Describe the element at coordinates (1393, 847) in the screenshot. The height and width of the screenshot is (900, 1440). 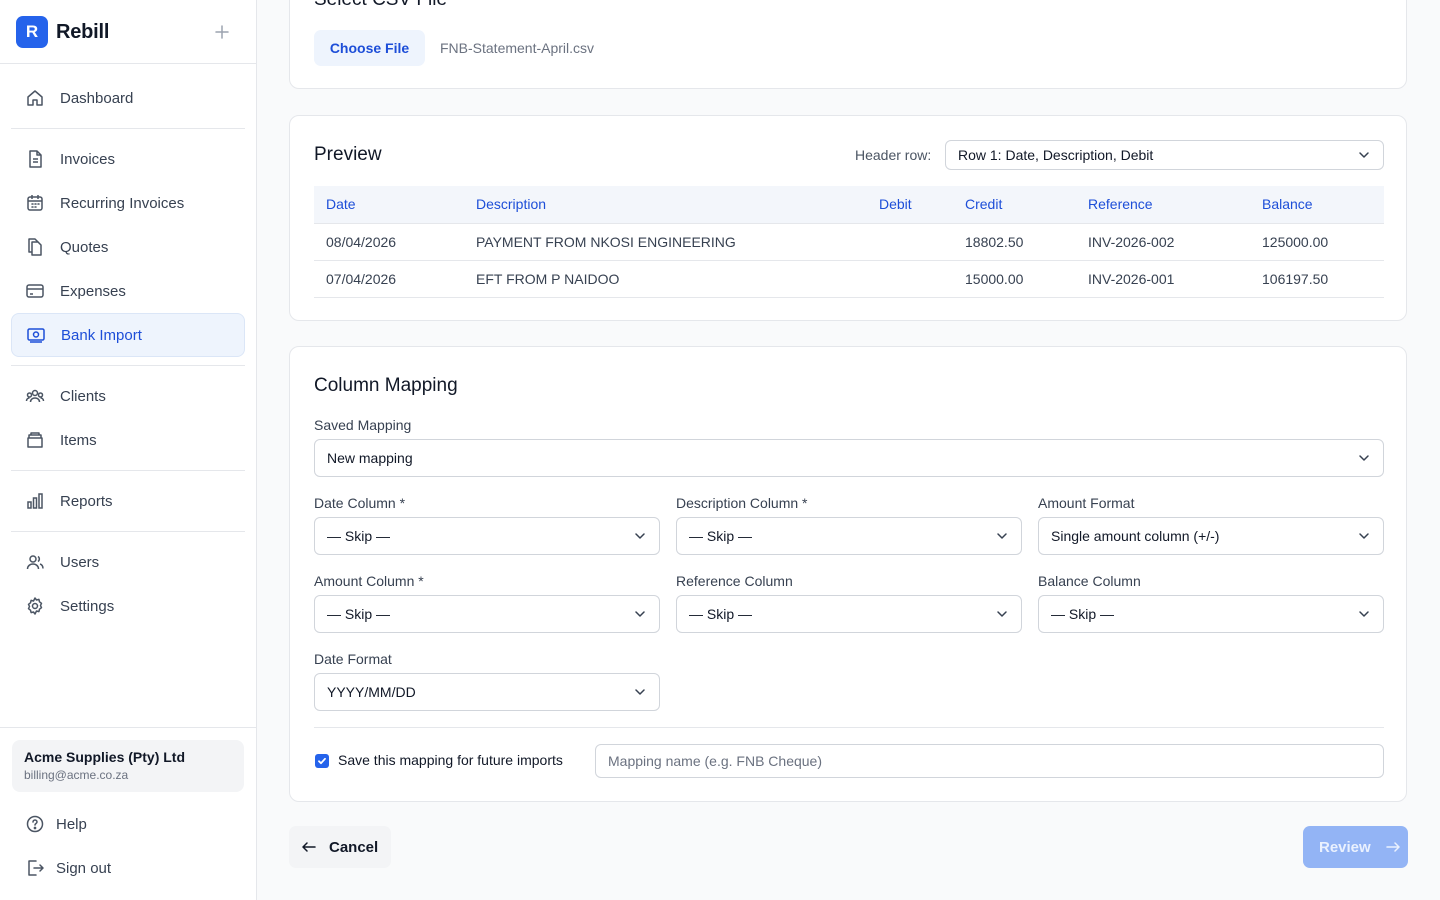
I see `arrow-right-icon` at that location.